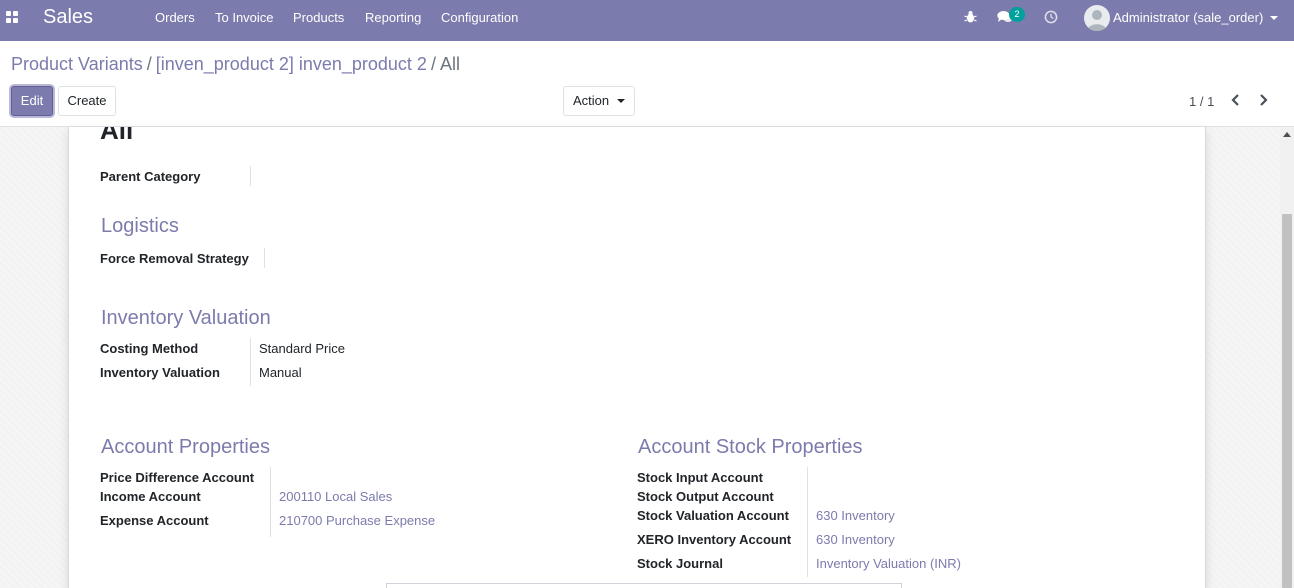 The image size is (1294, 588). Describe the element at coordinates (280, 372) in the screenshot. I see `inventory-valuation-value: Manual` at that location.